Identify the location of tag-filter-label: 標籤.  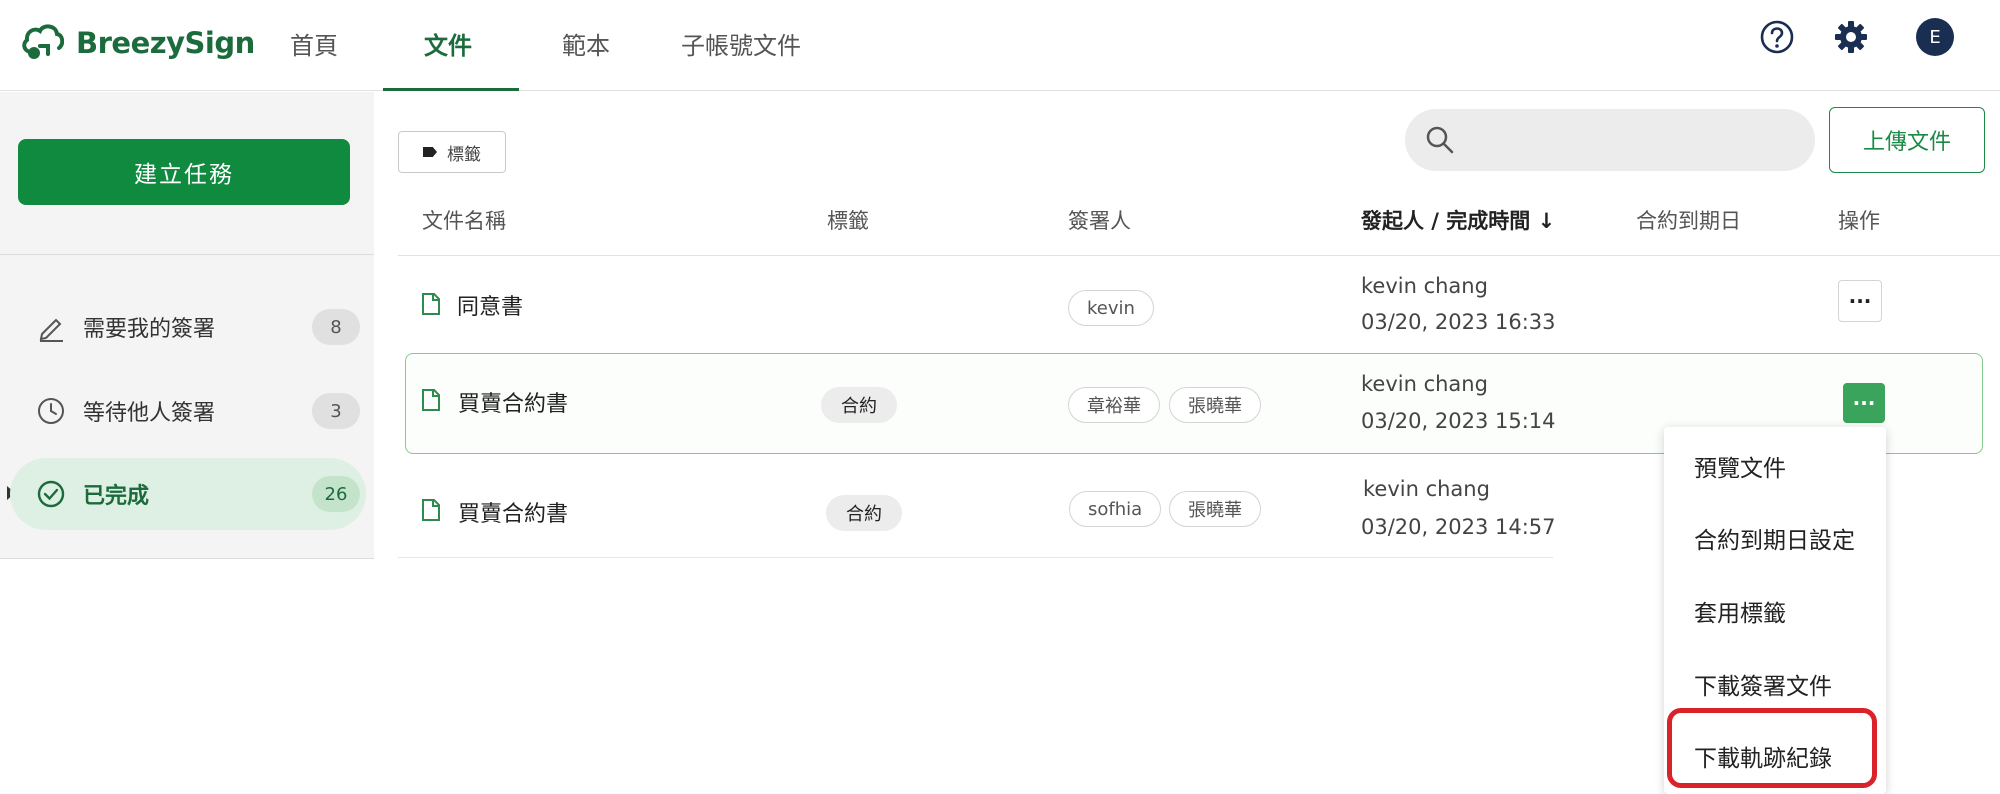
(464, 154).